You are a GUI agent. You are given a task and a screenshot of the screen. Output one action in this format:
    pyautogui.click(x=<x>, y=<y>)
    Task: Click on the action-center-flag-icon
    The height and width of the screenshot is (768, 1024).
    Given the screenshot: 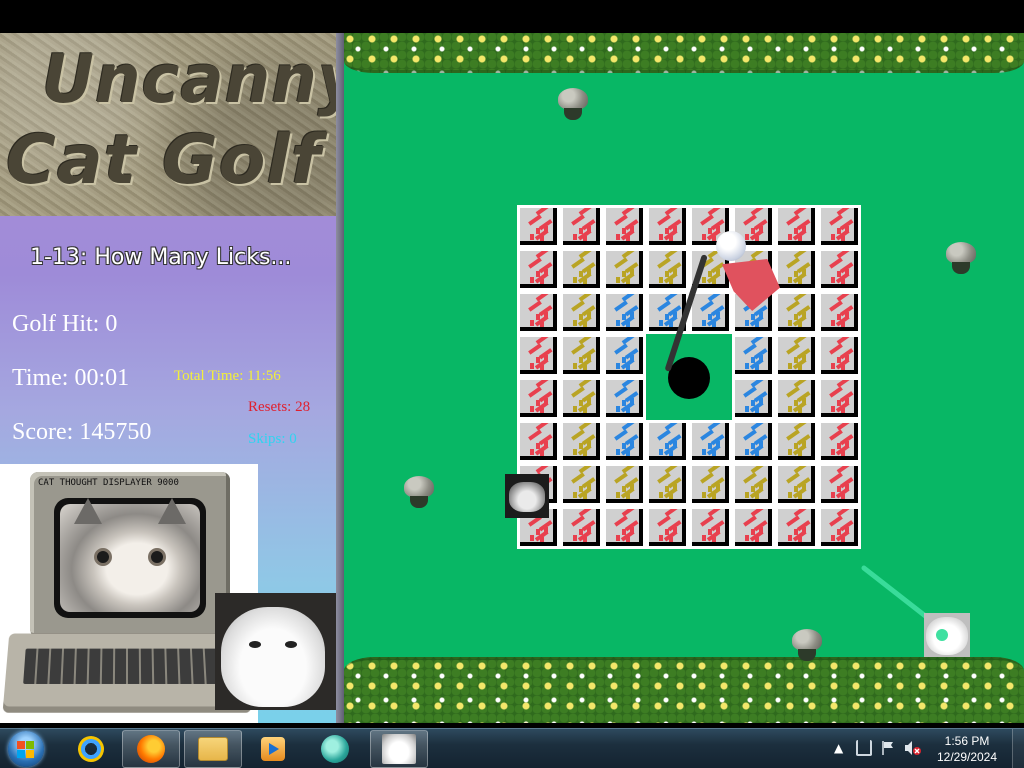 What is the action you would take?
    pyautogui.click(x=888, y=748)
    